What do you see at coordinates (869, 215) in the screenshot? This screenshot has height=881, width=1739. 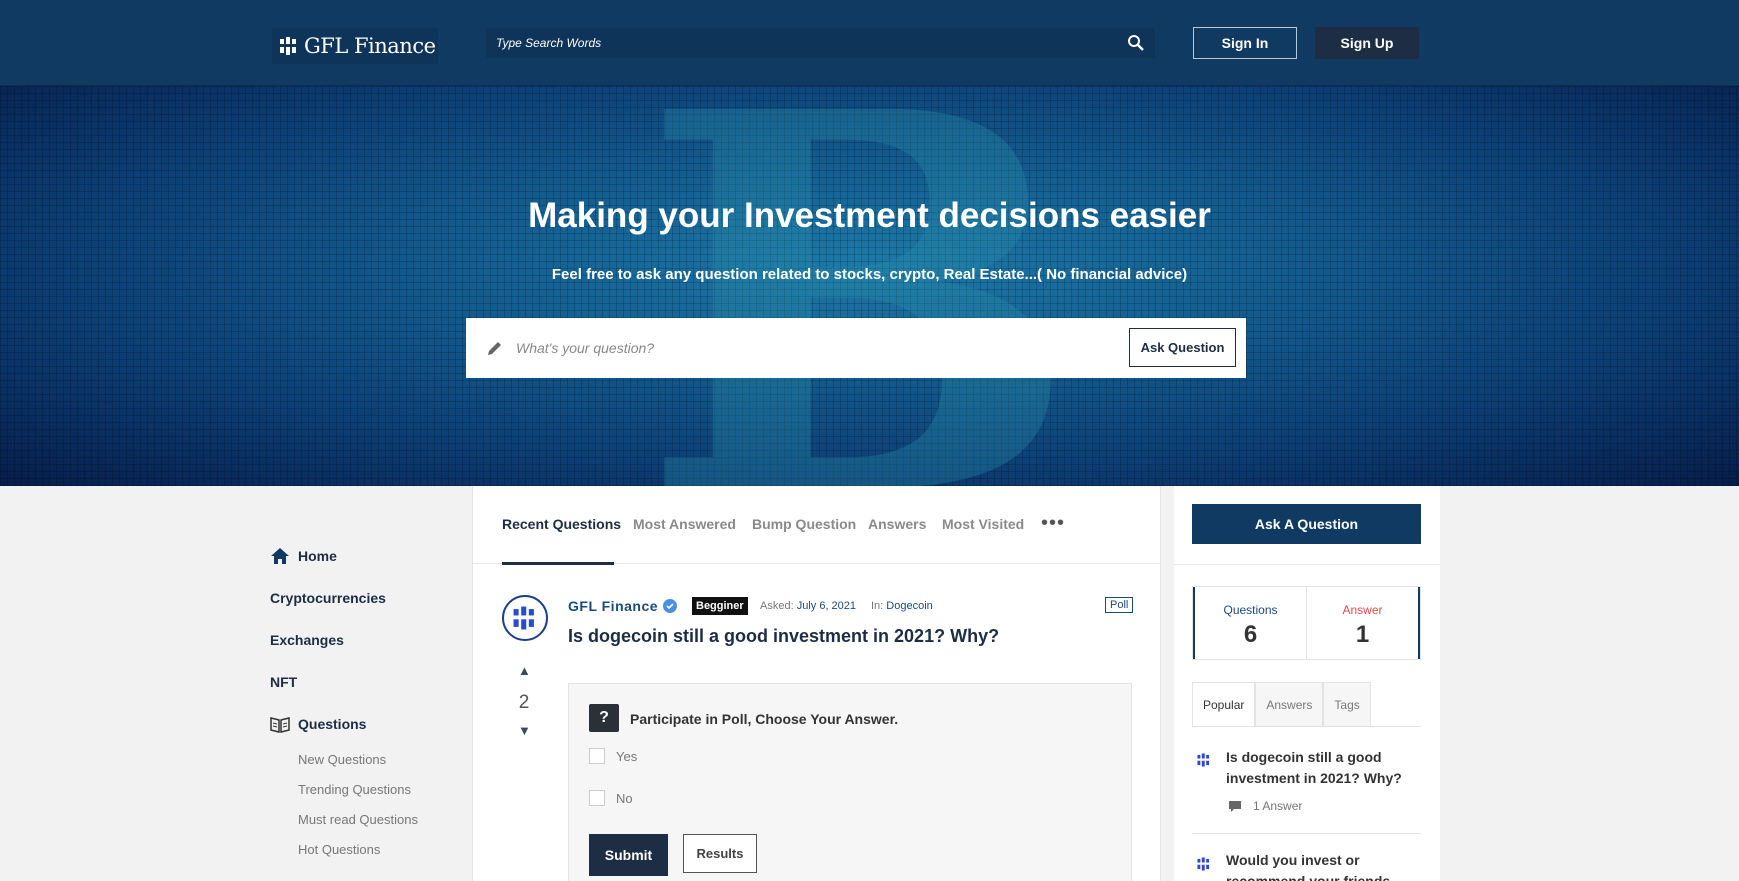 I see `hero-title: Making your Investment decisions easier` at bounding box center [869, 215].